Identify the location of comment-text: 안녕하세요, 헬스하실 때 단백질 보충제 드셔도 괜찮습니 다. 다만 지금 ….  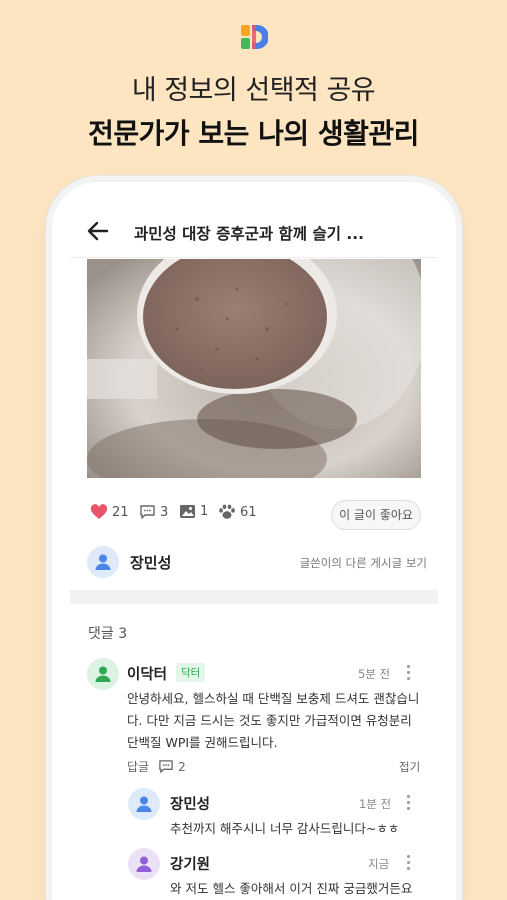
(273, 721).